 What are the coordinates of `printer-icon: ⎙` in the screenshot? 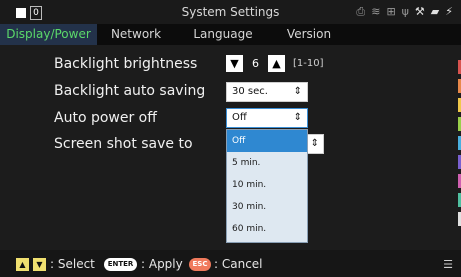 It's located at (361, 11).